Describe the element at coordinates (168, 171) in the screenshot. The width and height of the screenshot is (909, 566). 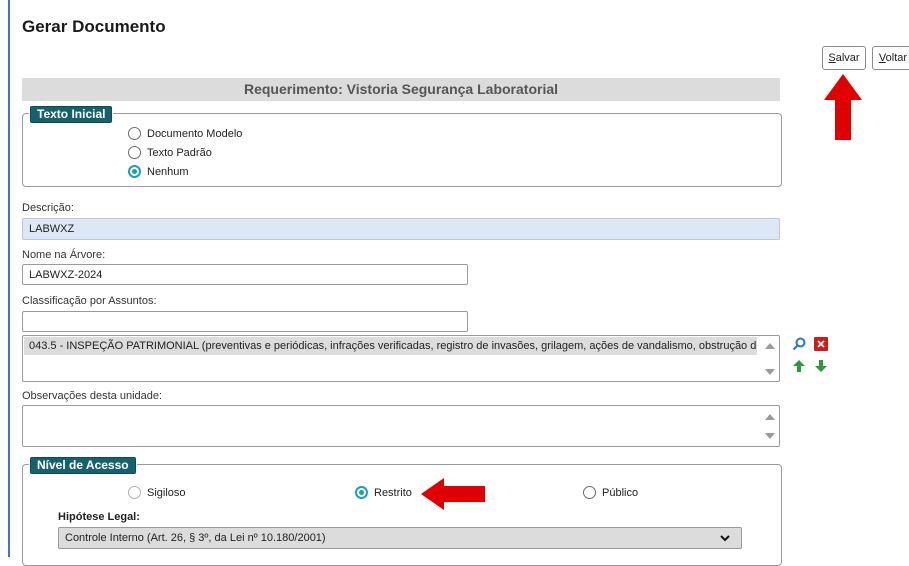
I see `radio-label: Nenhum` at that location.